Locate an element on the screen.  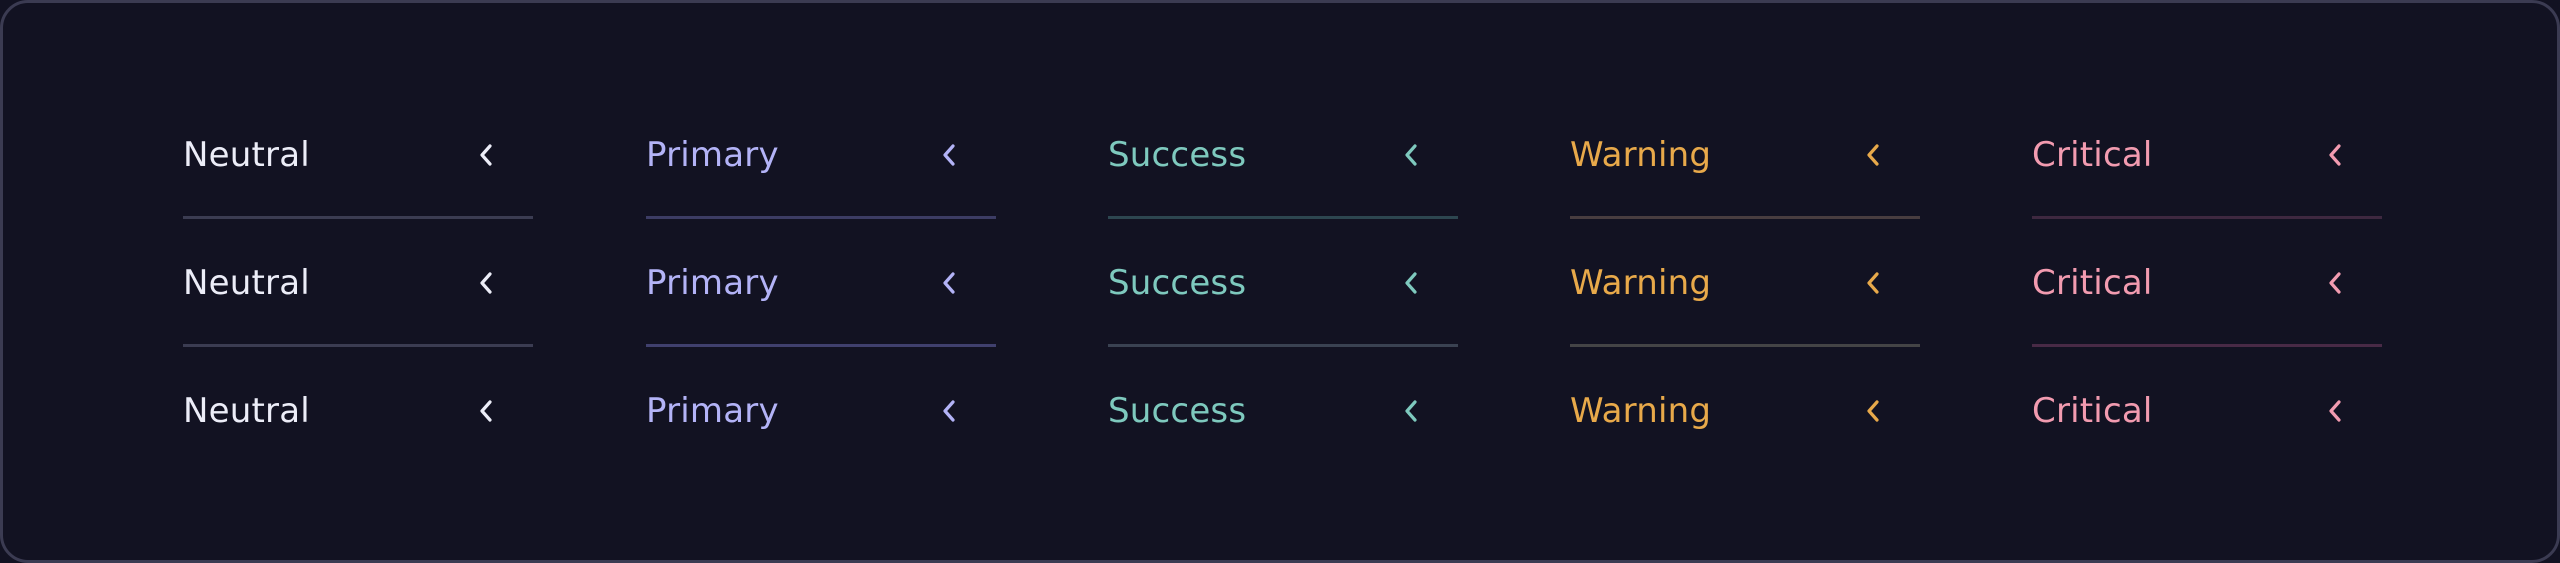
list-item-critical-1: Critical is located at coordinates (2207, 155).